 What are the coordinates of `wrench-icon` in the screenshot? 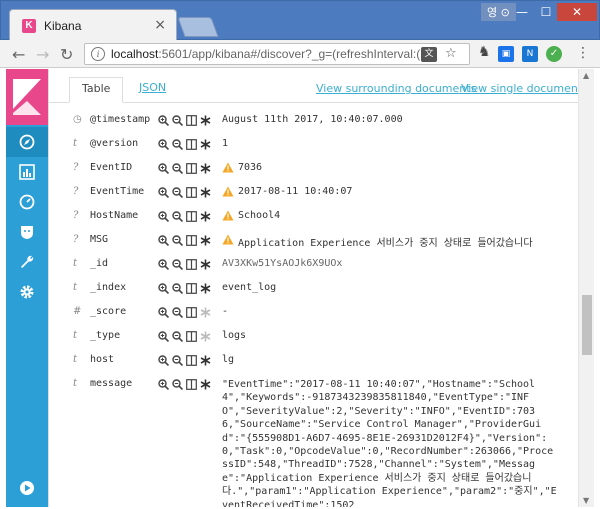 It's located at (27, 261).